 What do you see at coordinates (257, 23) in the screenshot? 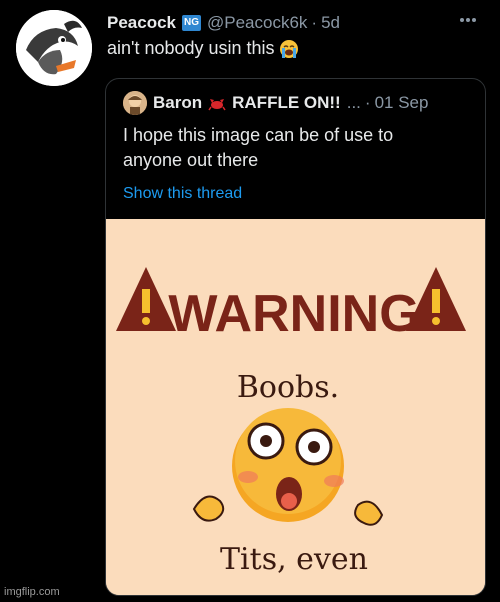
I see `user-handle: @Peacock6k` at bounding box center [257, 23].